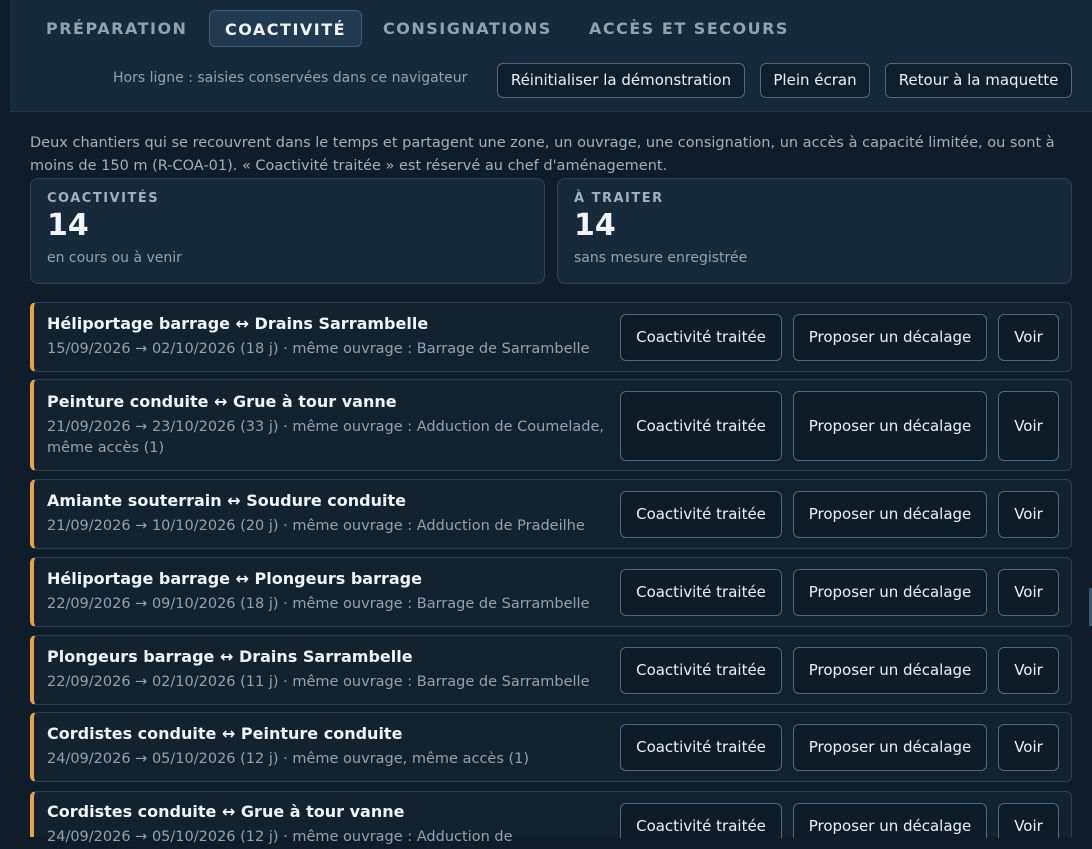 Image resolution: width=1092 pixels, height=849 pixels. Describe the element at coordinates (230, 656) in the screenshot. I see `coactivity-title: Plongeurs barrage ↔ Drains Sarrambelle` at that location.